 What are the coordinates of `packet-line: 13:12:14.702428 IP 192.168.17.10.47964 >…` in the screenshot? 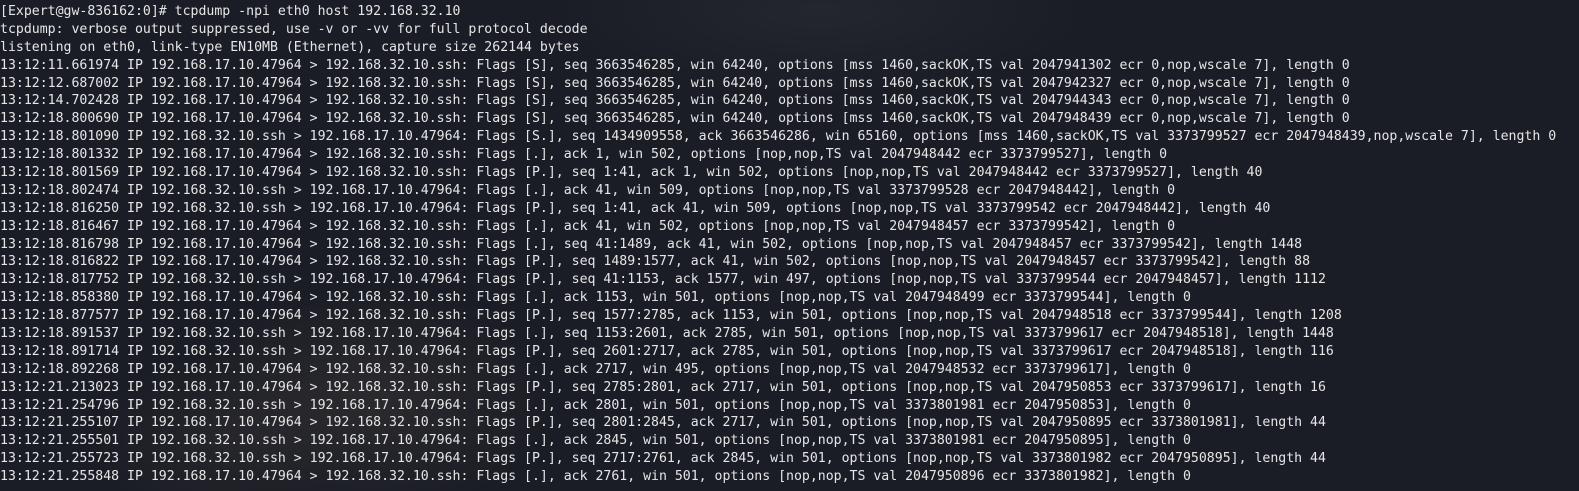 It's located at (675, 101).